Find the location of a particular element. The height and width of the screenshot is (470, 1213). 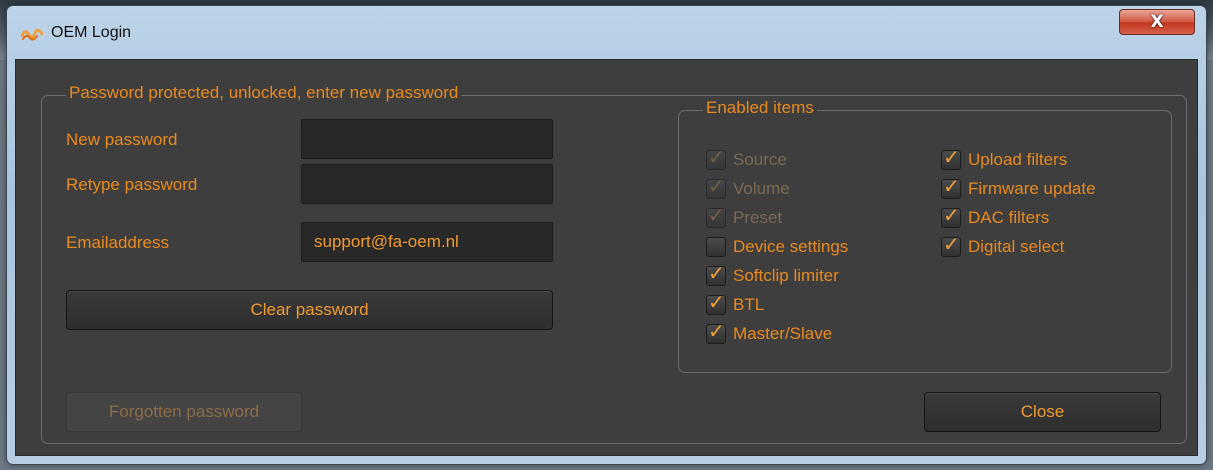

checkbox-label: Master/Slave is located at coordinates (783, 333).